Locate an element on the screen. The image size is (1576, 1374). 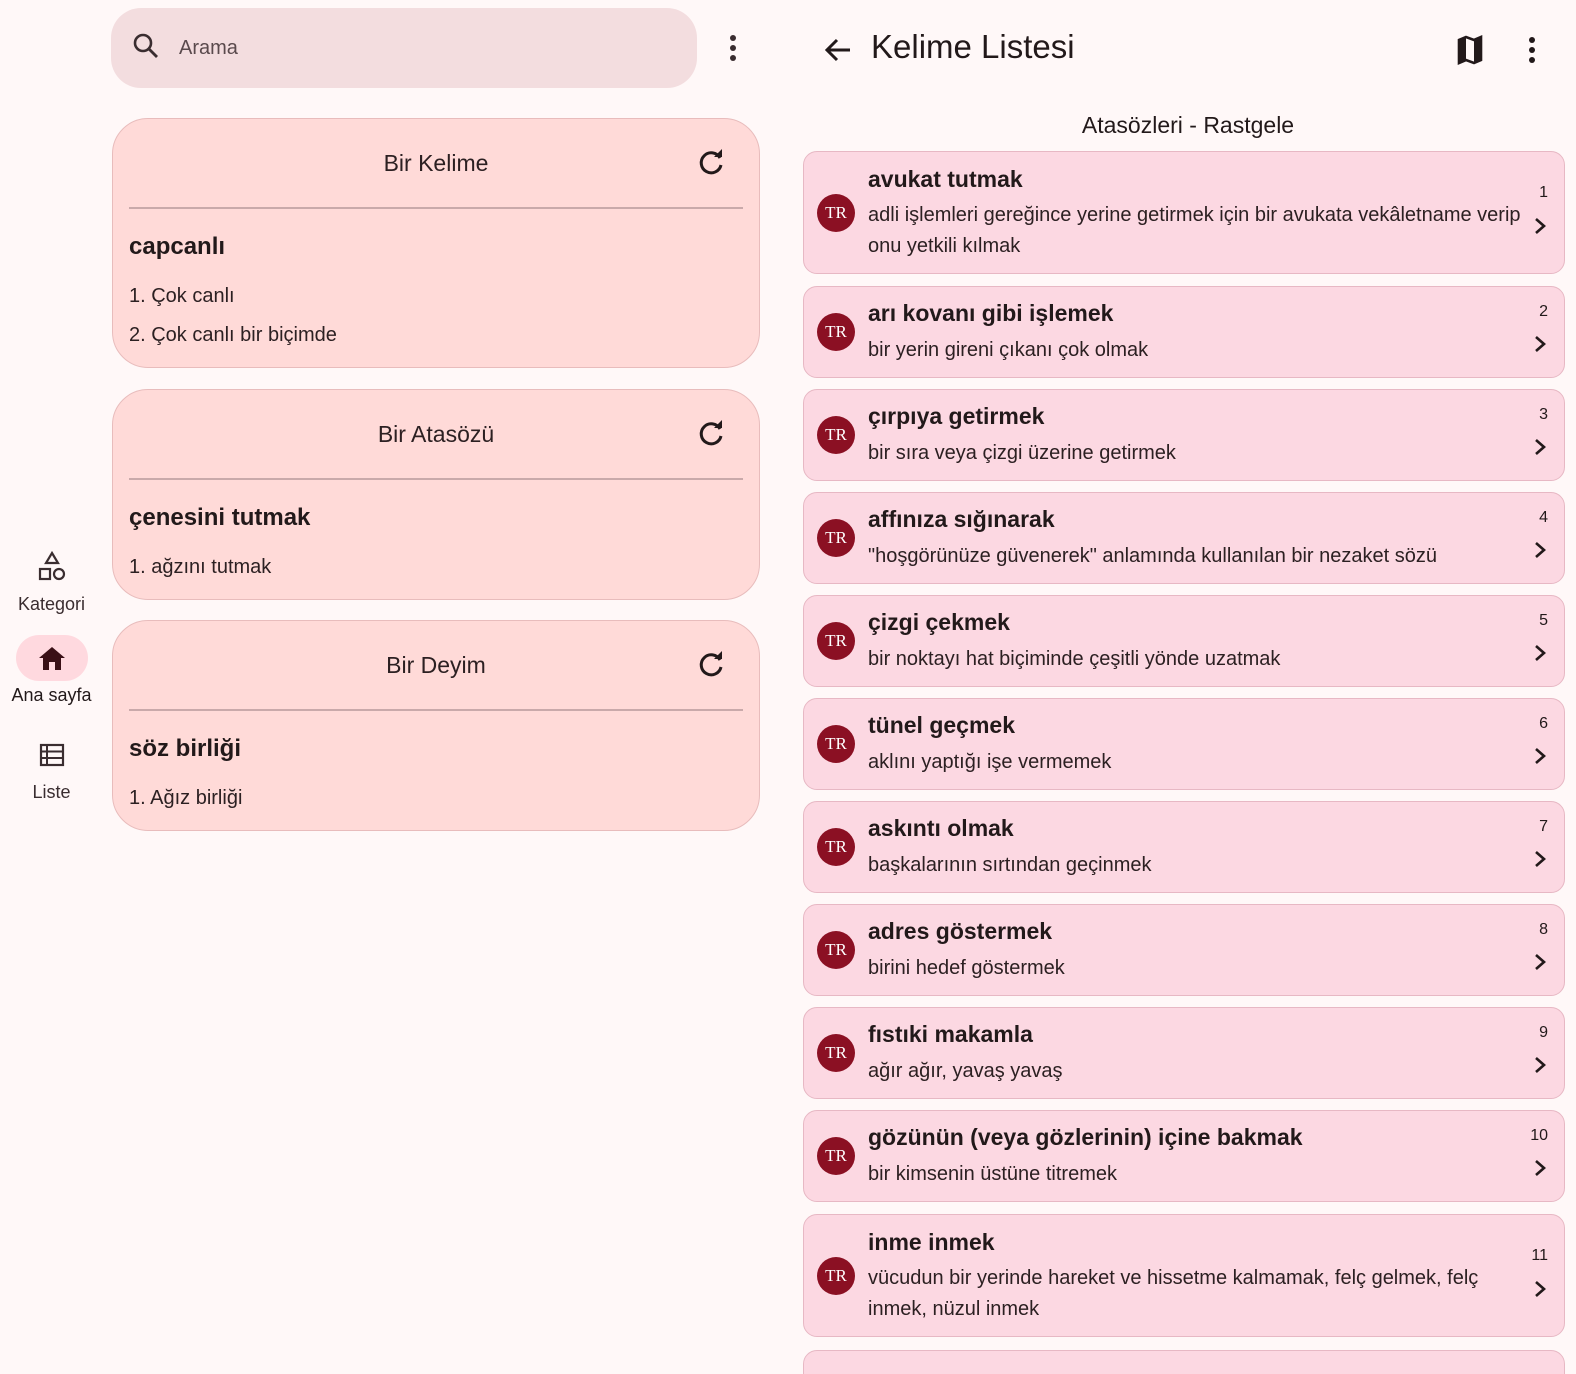
arrow-back-icon is located at coordinates (837, 50).